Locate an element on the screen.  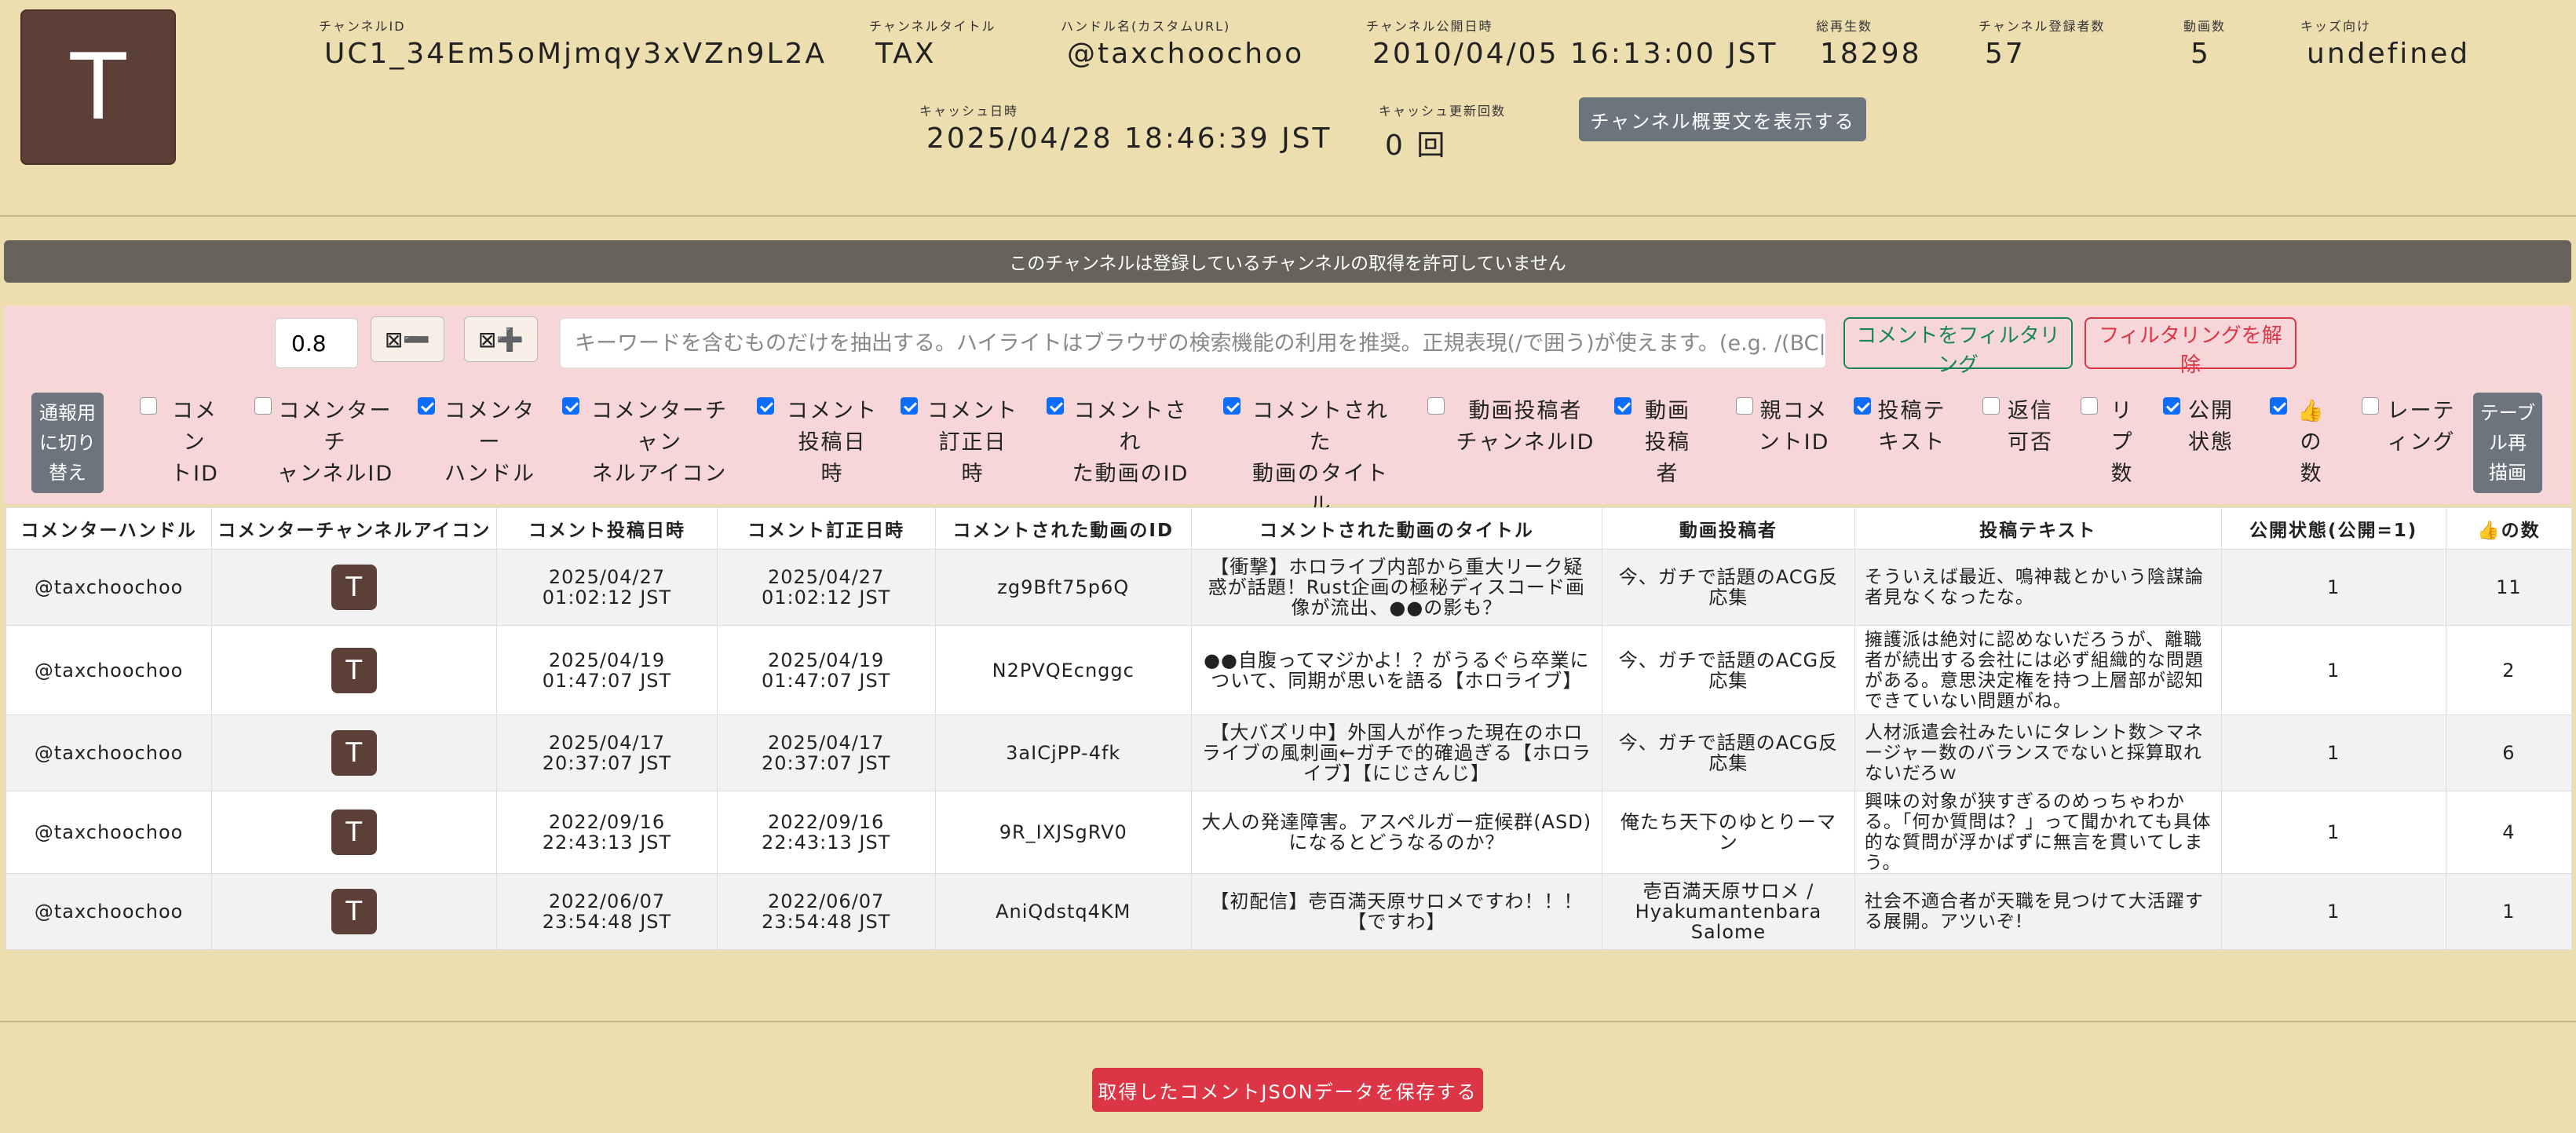
cache-count-label: キャッシュ更新回数 is located at coordinates (1443, 112).